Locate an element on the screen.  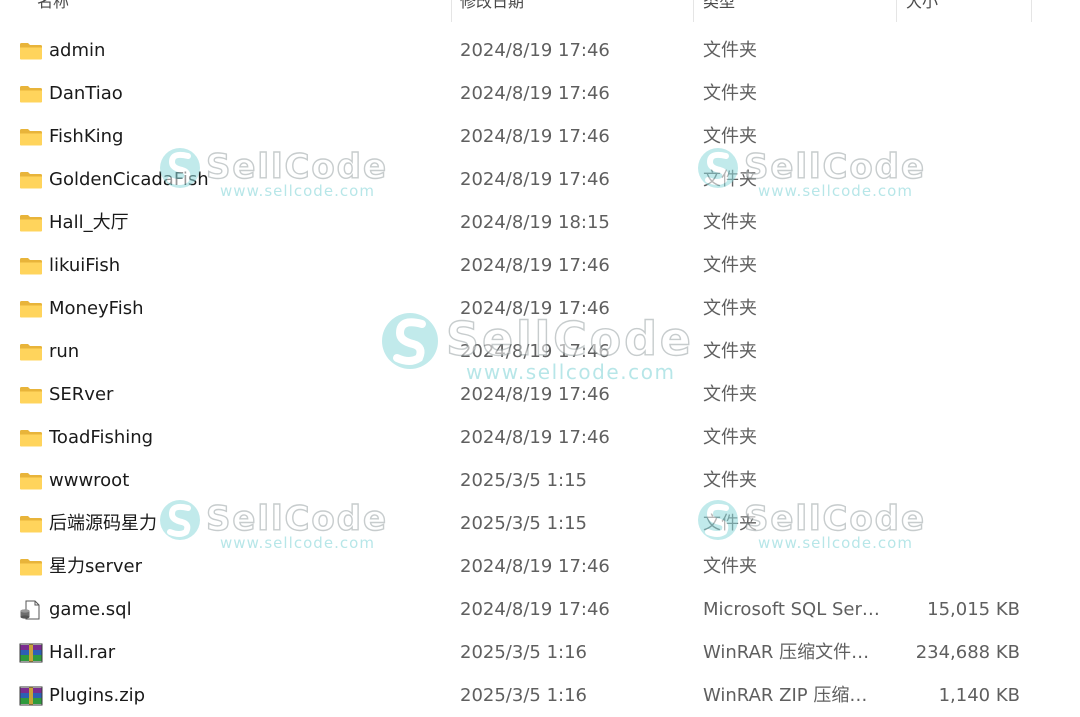
file-name: run is located at coordinates (64, 351).